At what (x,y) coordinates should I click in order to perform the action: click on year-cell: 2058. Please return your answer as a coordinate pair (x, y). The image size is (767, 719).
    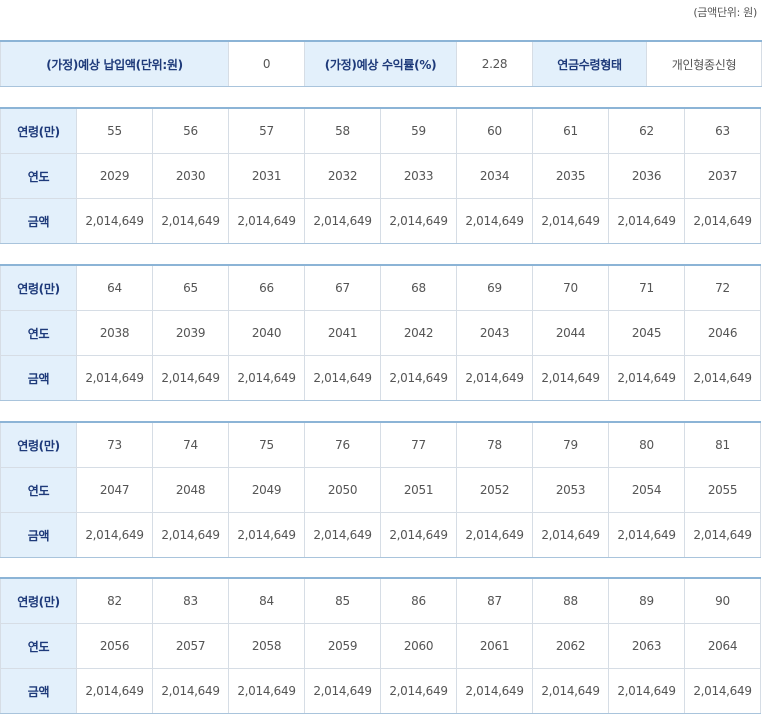
    Looking at the image, I should click on (266, 646).